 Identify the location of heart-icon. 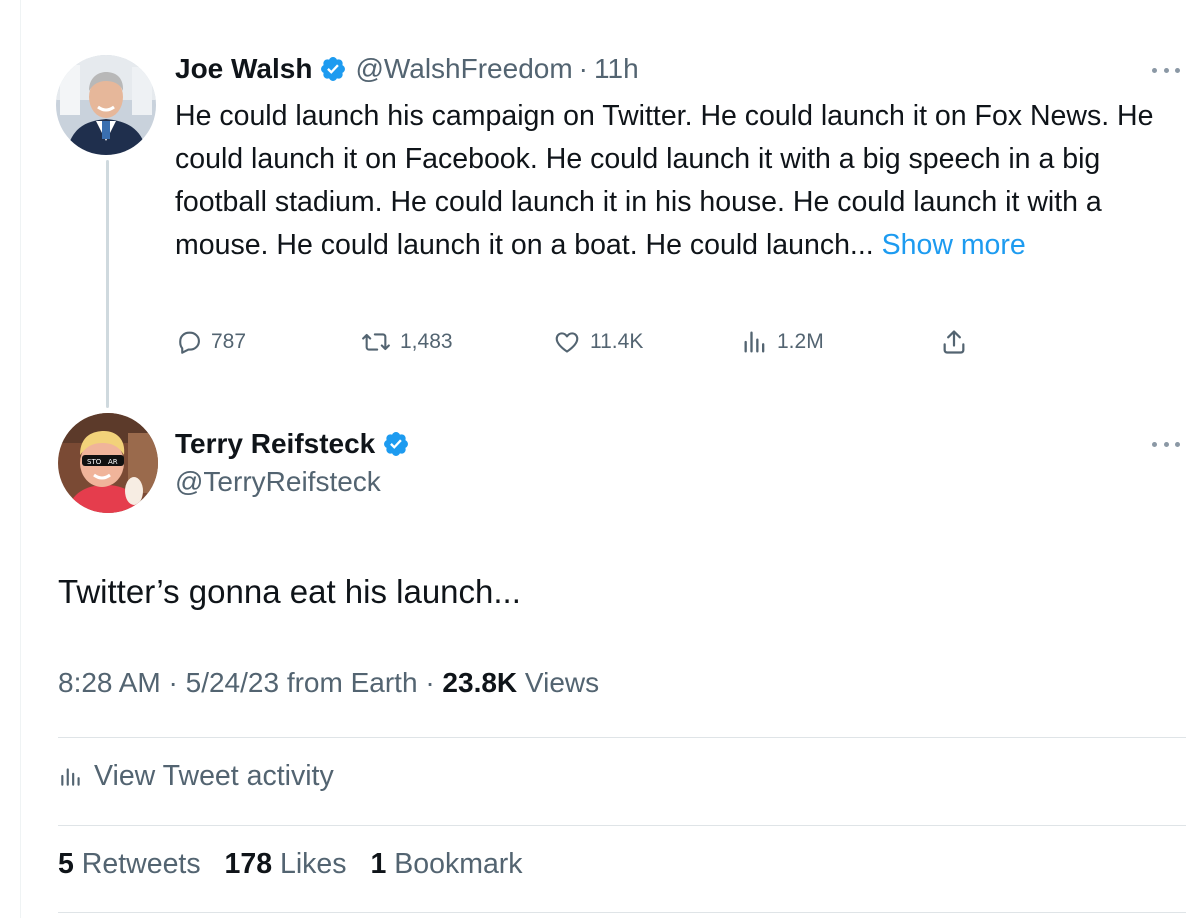
(567, 342).